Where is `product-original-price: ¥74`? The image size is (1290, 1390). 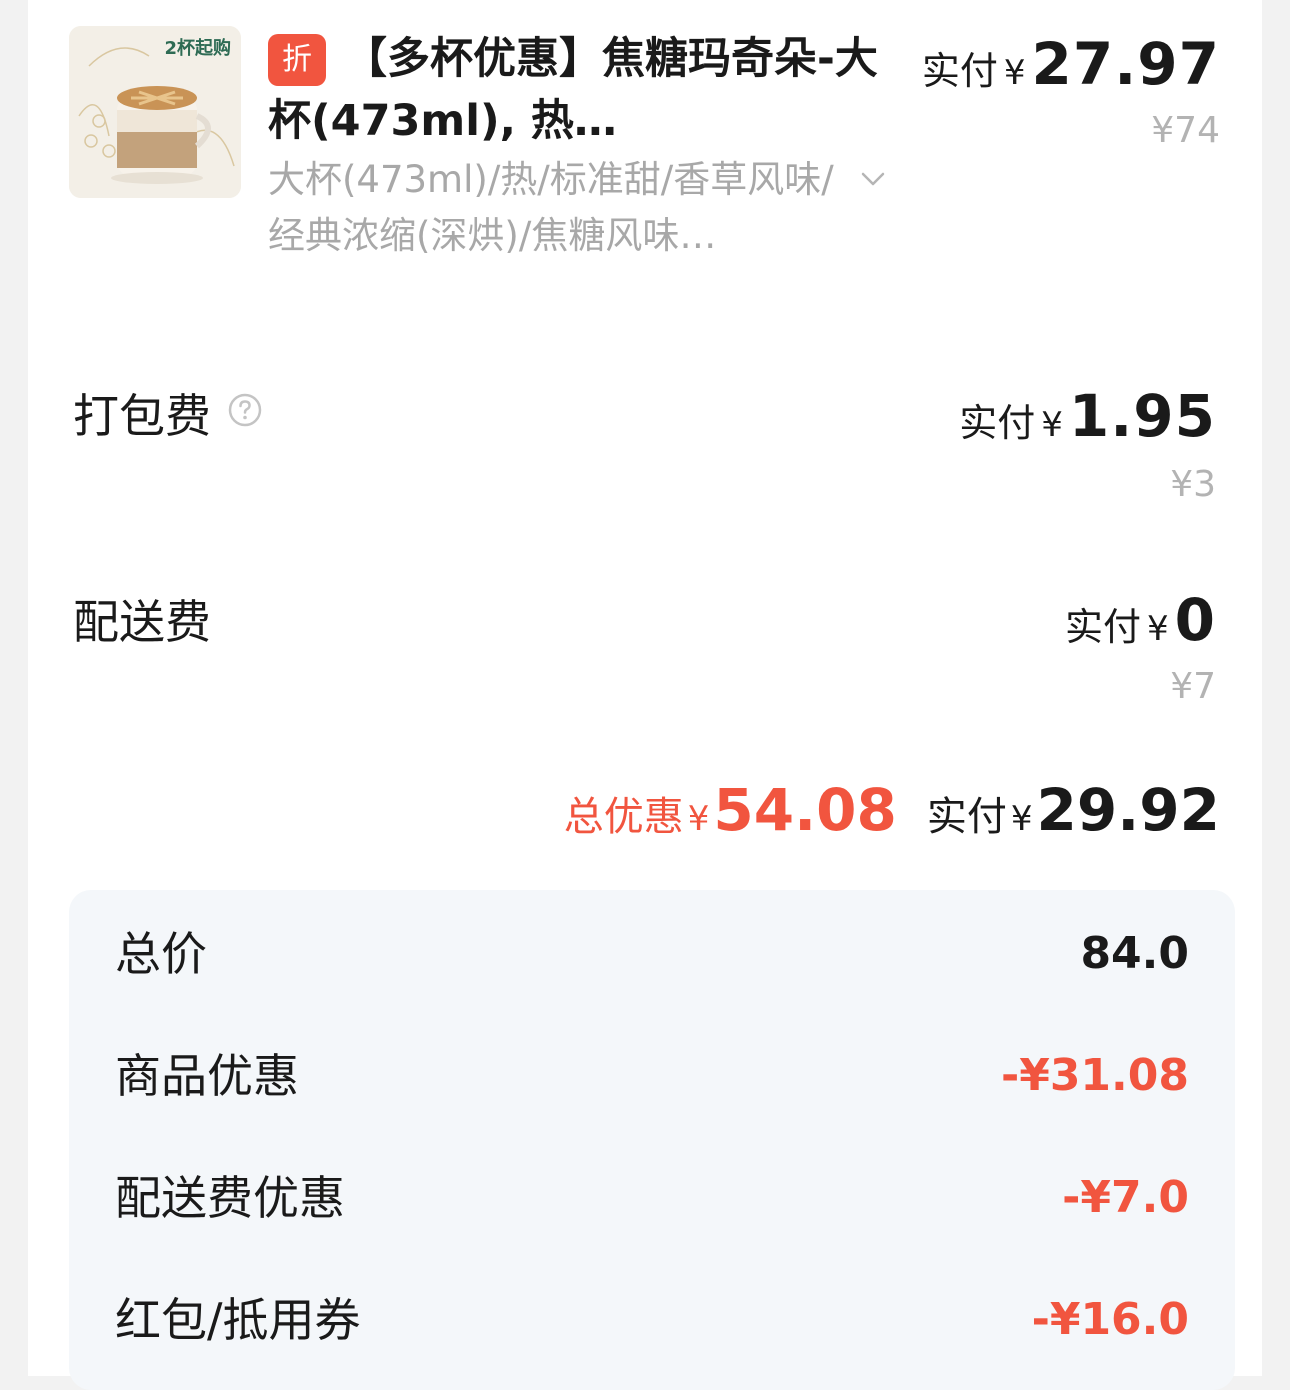 product-original-price: ¥74 is located at coordinates (1185, 130).